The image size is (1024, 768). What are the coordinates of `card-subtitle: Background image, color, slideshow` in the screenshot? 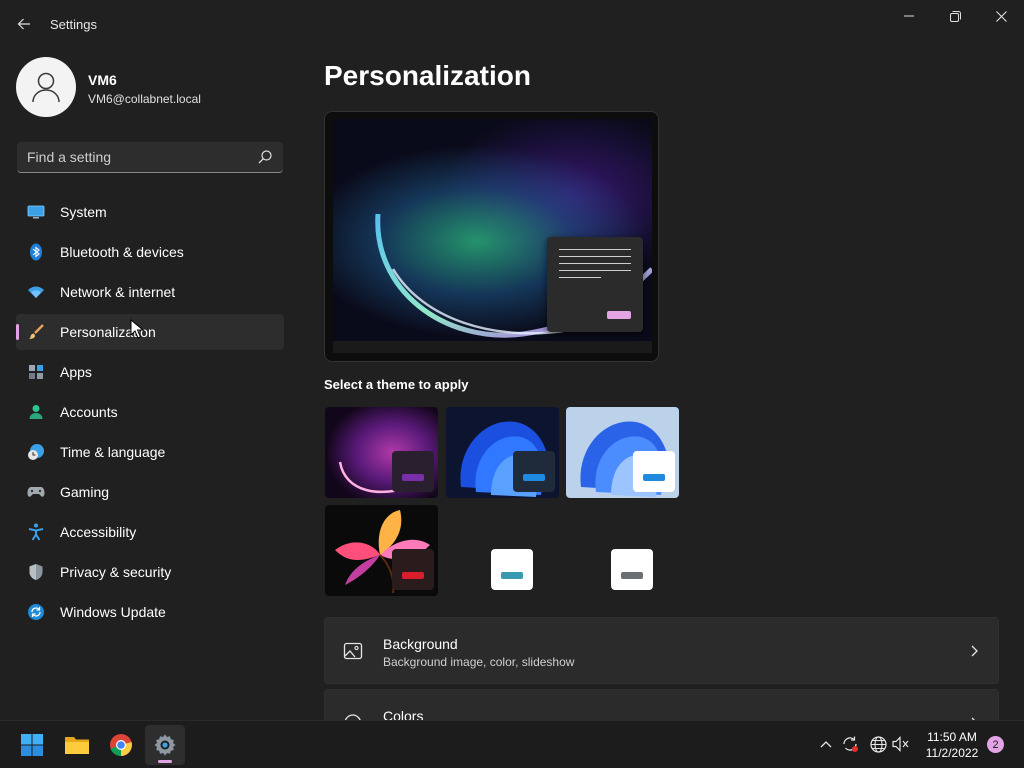 It's located at (479, 662).